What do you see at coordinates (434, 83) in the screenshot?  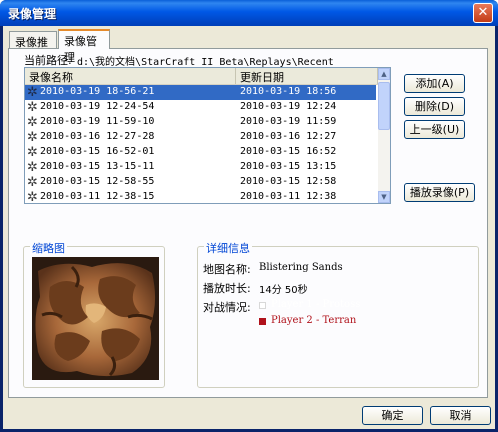 I see `add-button: 添加(A)` at bounding box center [434, 83].